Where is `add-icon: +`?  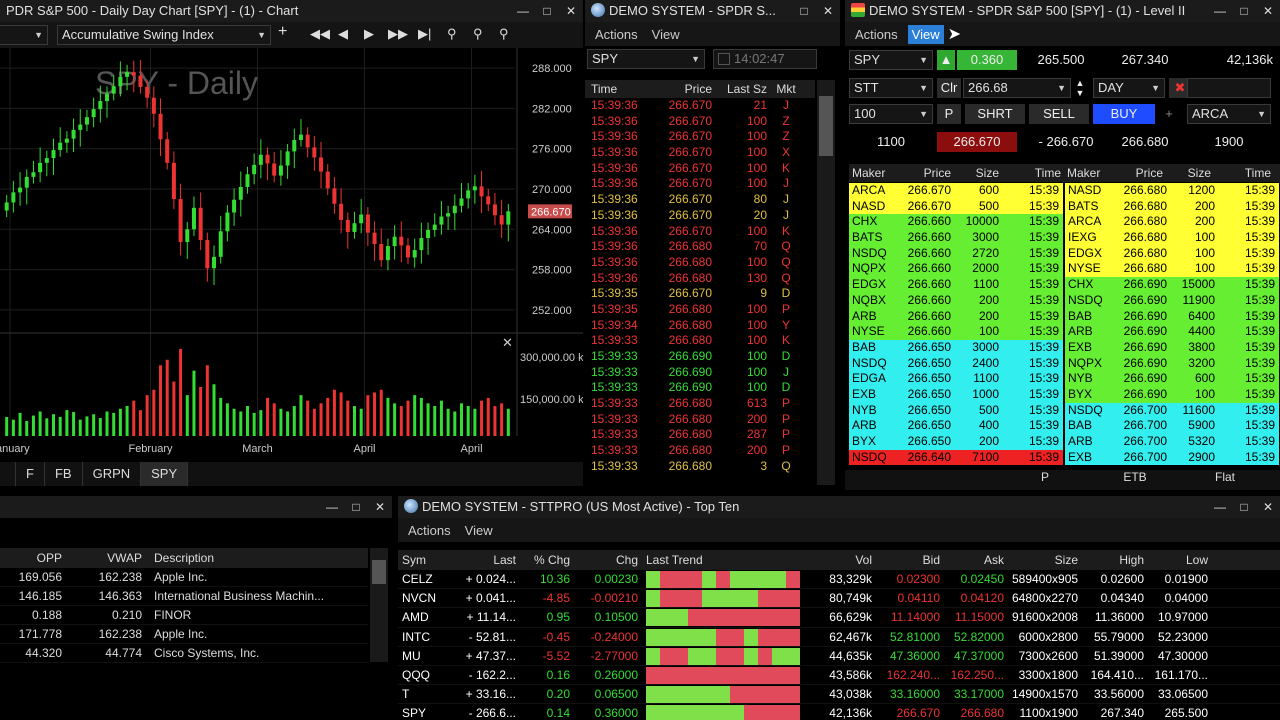
add-icon: + is located at coordinates (282, 32).